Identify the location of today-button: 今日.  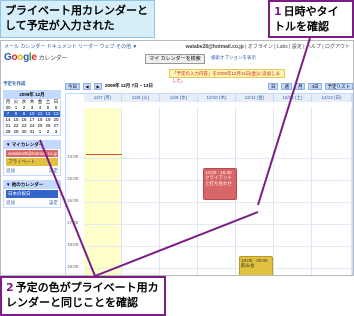
(72, 86).